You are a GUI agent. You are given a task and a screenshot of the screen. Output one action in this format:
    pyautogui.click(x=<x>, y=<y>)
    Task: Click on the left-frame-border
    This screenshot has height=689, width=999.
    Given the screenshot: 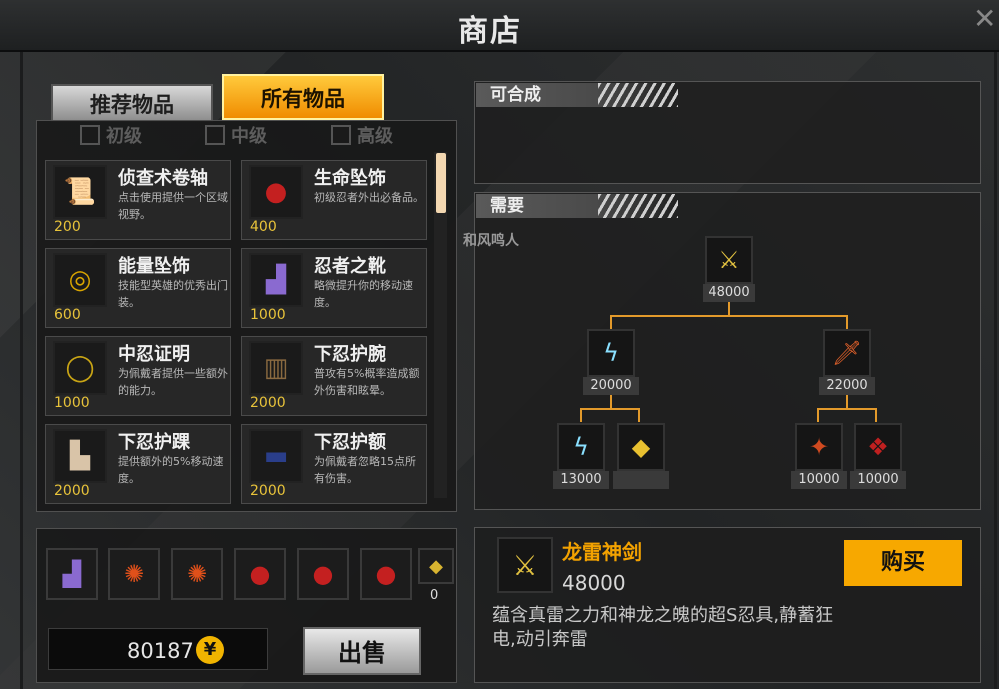 What is the action you would take?
    pyautogui.click(x=21, y=370)
    